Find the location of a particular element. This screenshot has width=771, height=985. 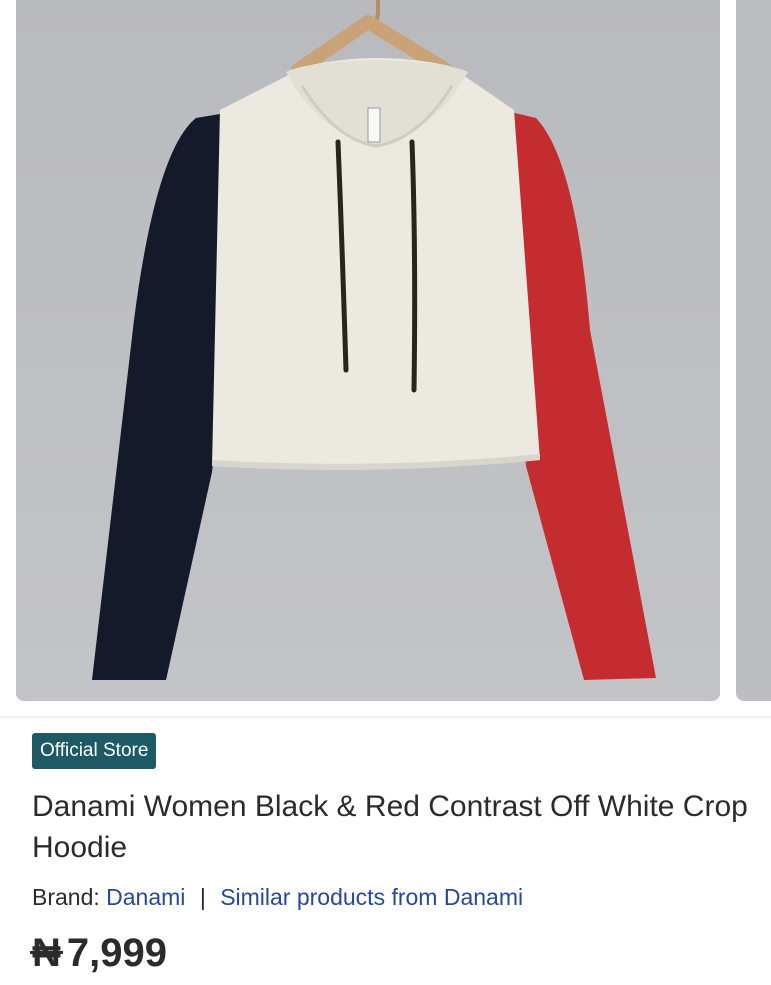

brand-label: Brand: is located at coordinates (66, 897).